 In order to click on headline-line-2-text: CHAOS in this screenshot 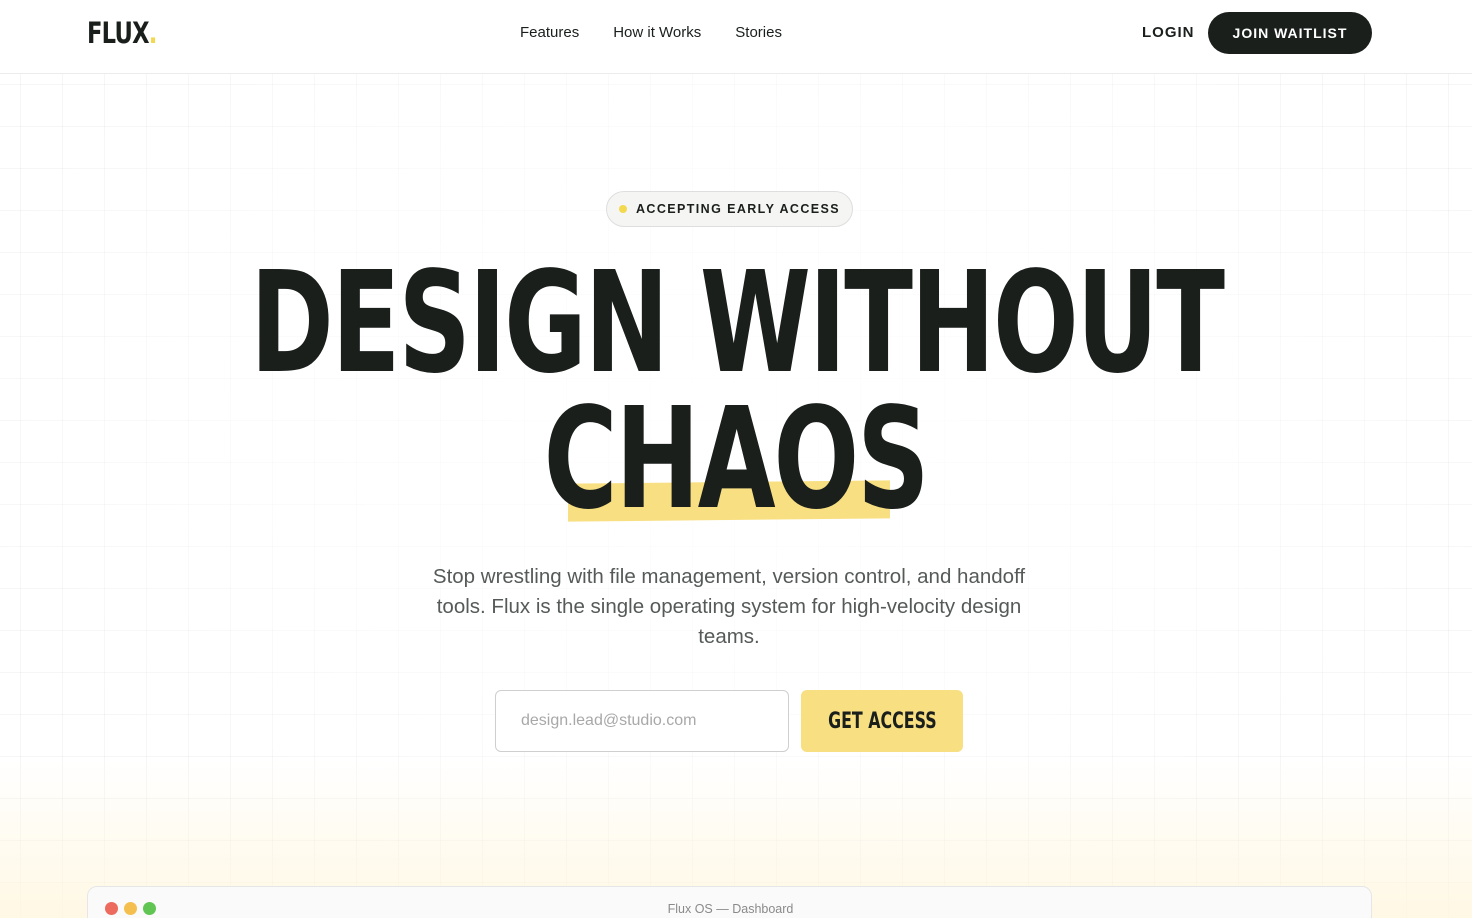, I will do `click(737, 459)`.